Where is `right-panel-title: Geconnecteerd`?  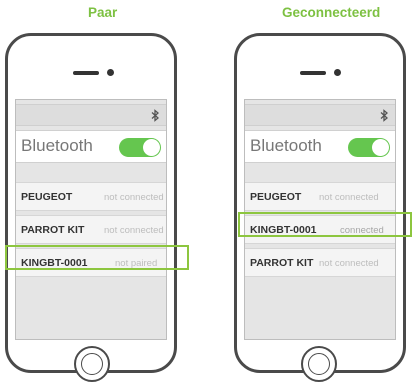
right-panel-title: Geconnecteerd is located at coordinates (331, 12).